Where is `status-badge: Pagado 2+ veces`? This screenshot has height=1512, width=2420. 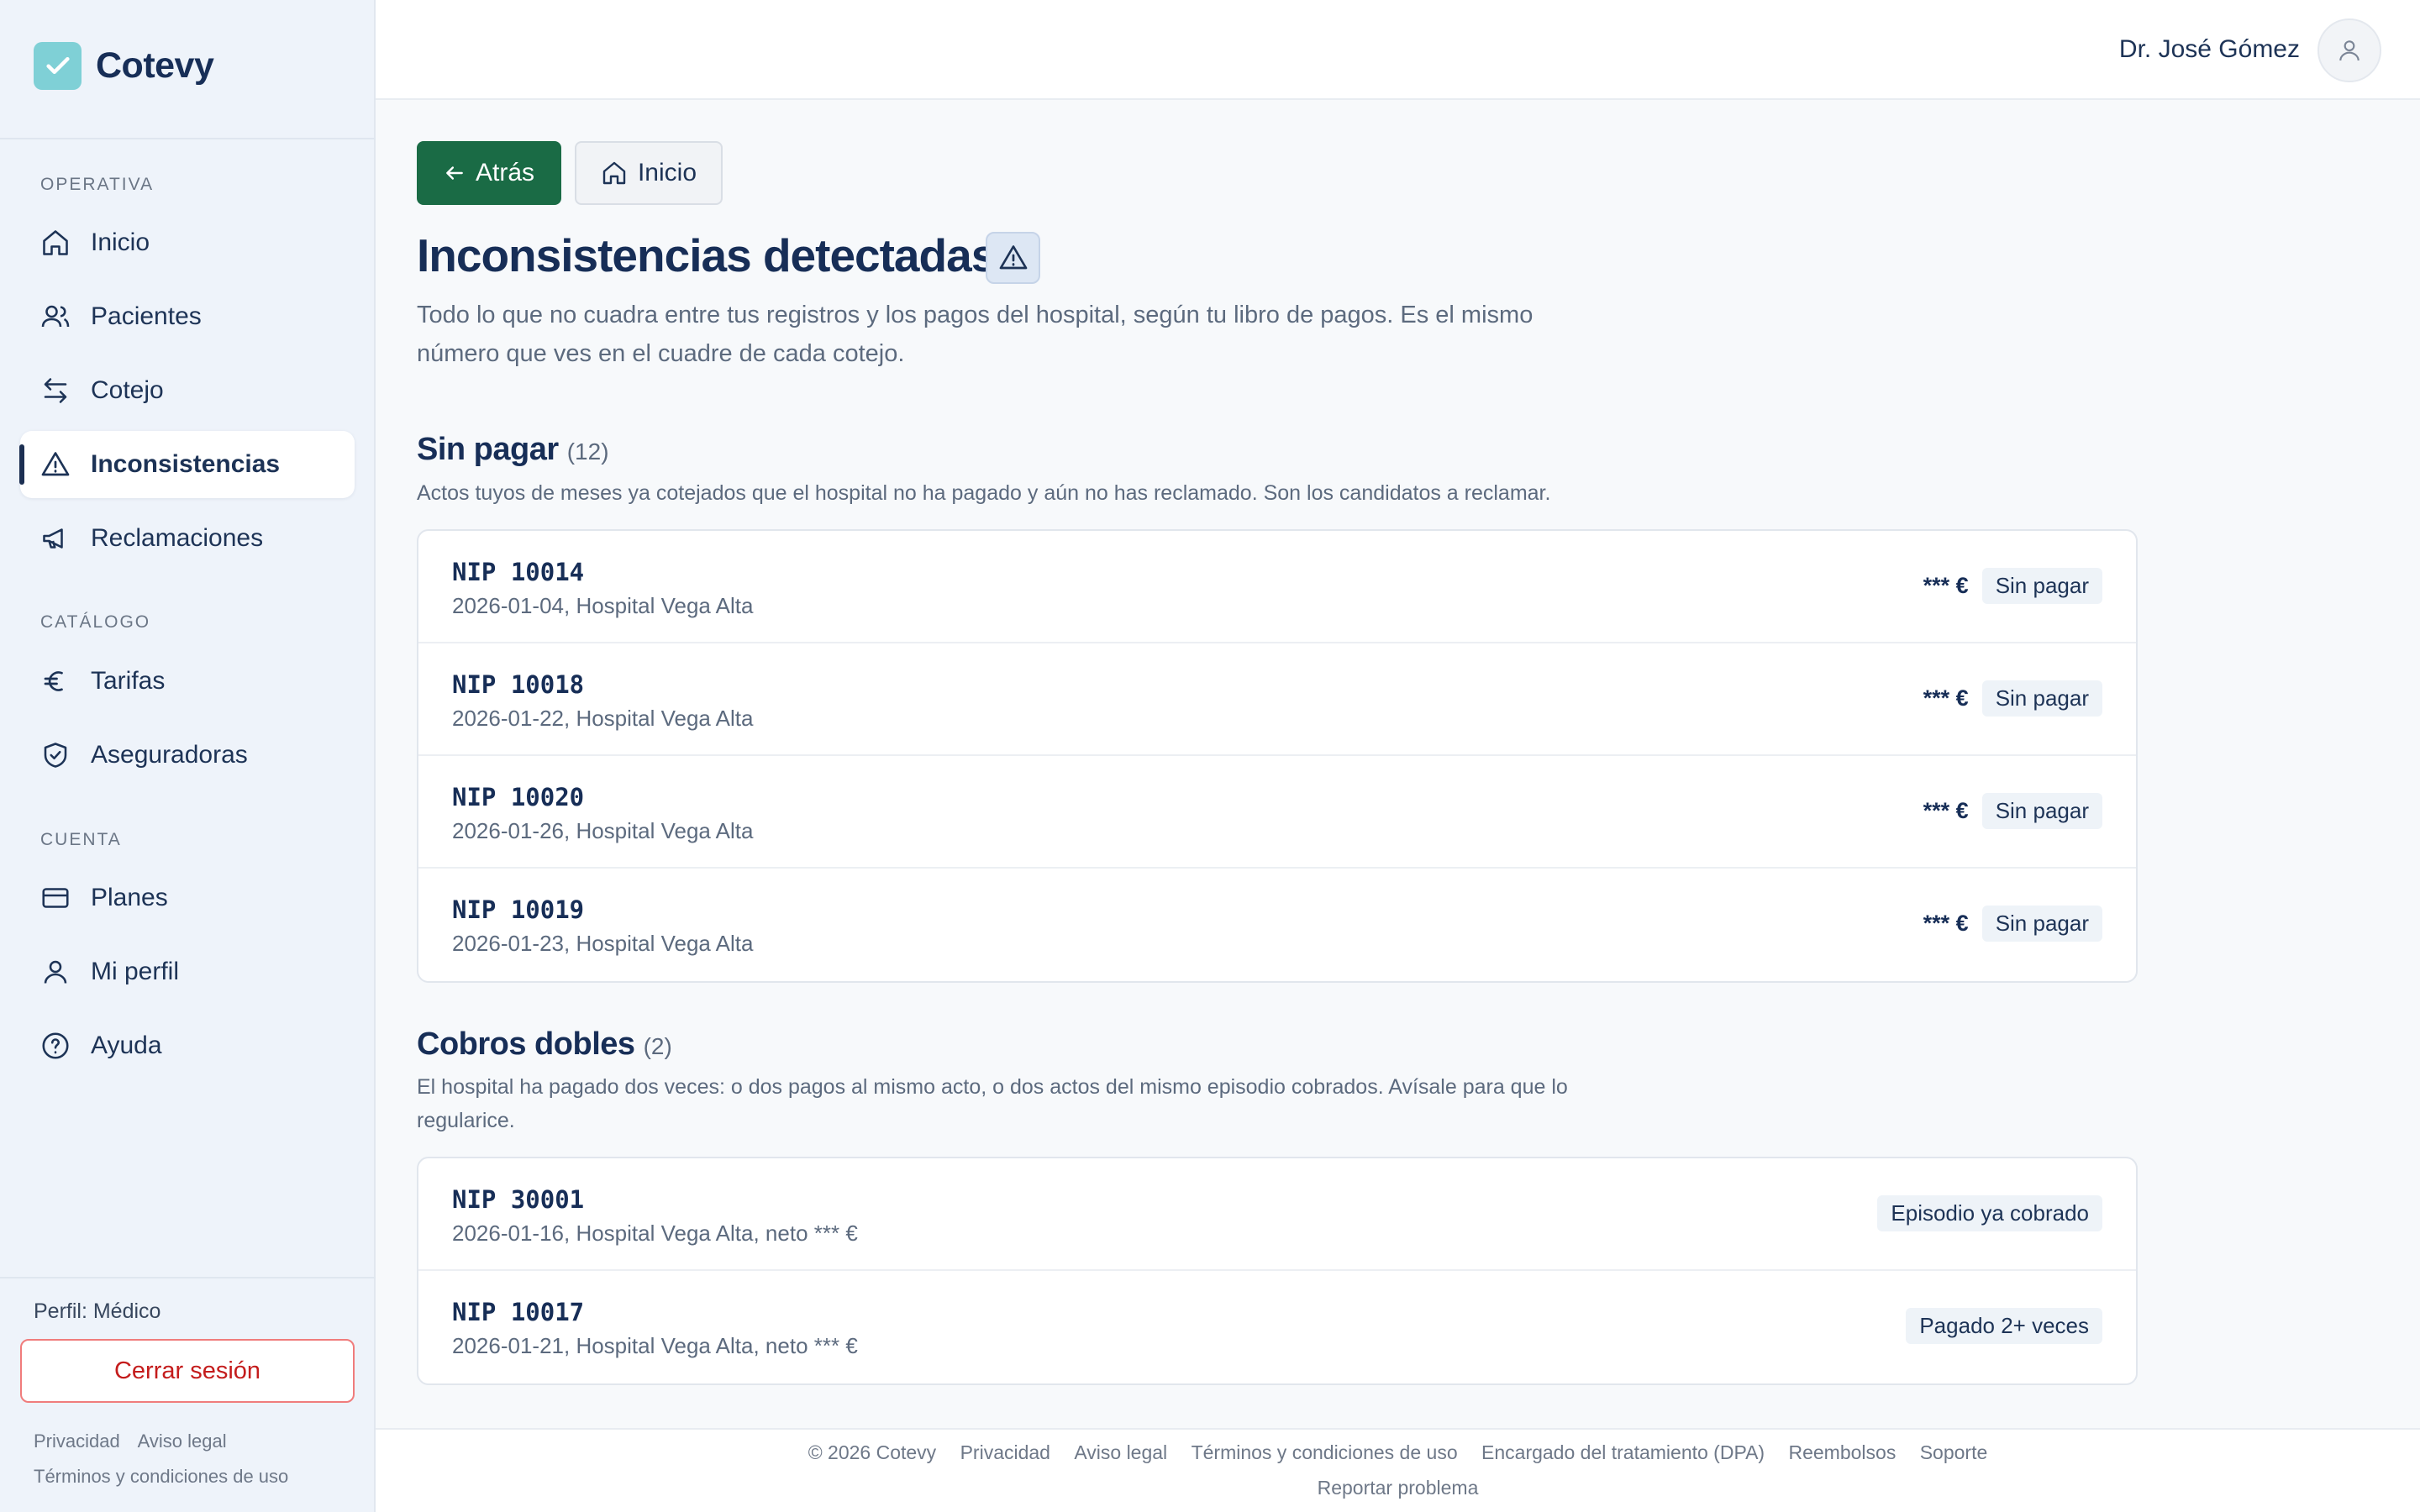 status-badge: Pagado 2+ veces is located at coordinates (2004, 1326).